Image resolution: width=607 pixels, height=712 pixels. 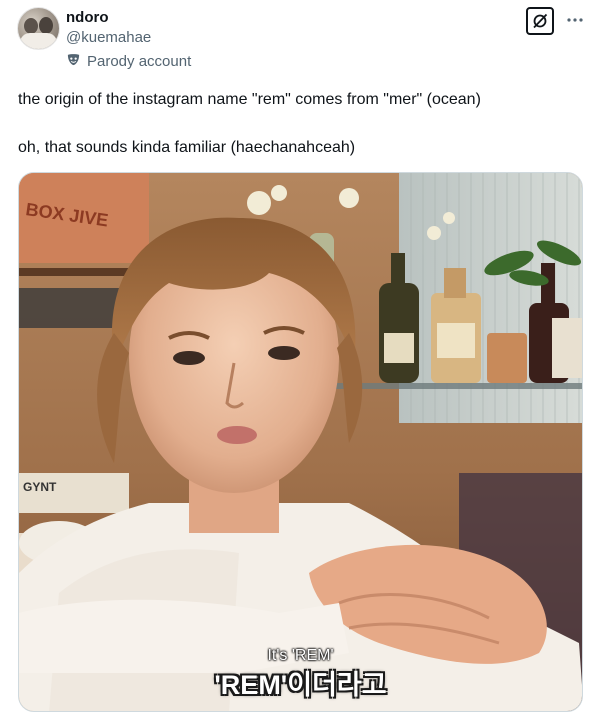 I want to click on author-handle: @kuemahae, so click(x=108, y=38).